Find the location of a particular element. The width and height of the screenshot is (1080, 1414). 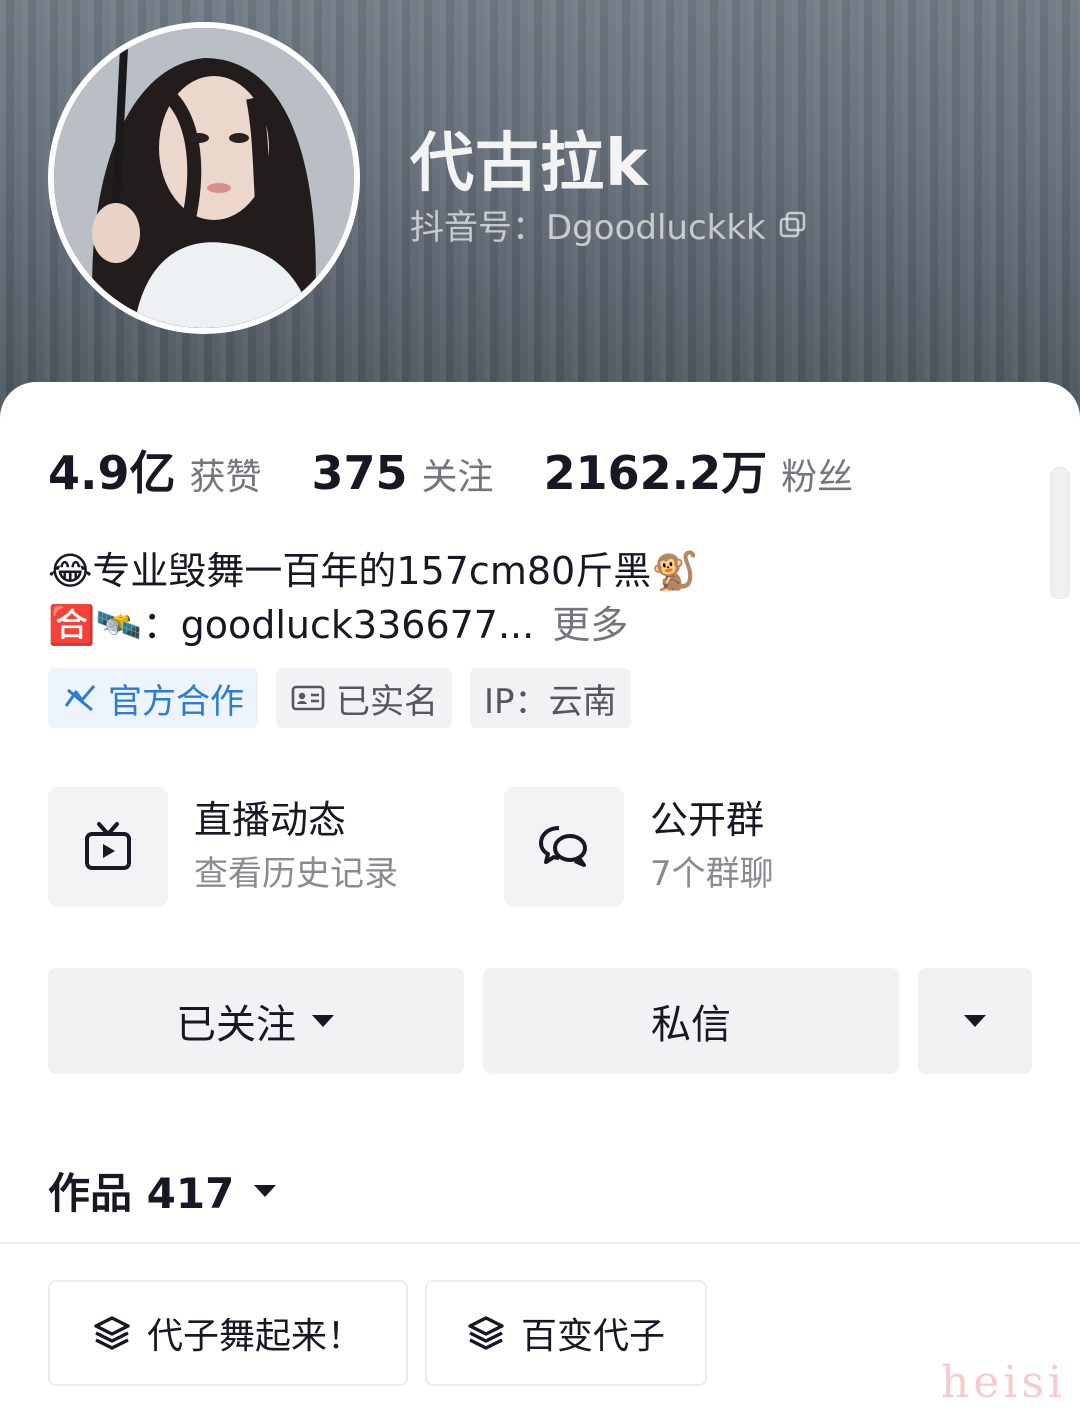

watermark: heisi is located at coordinates (1003, 1382).